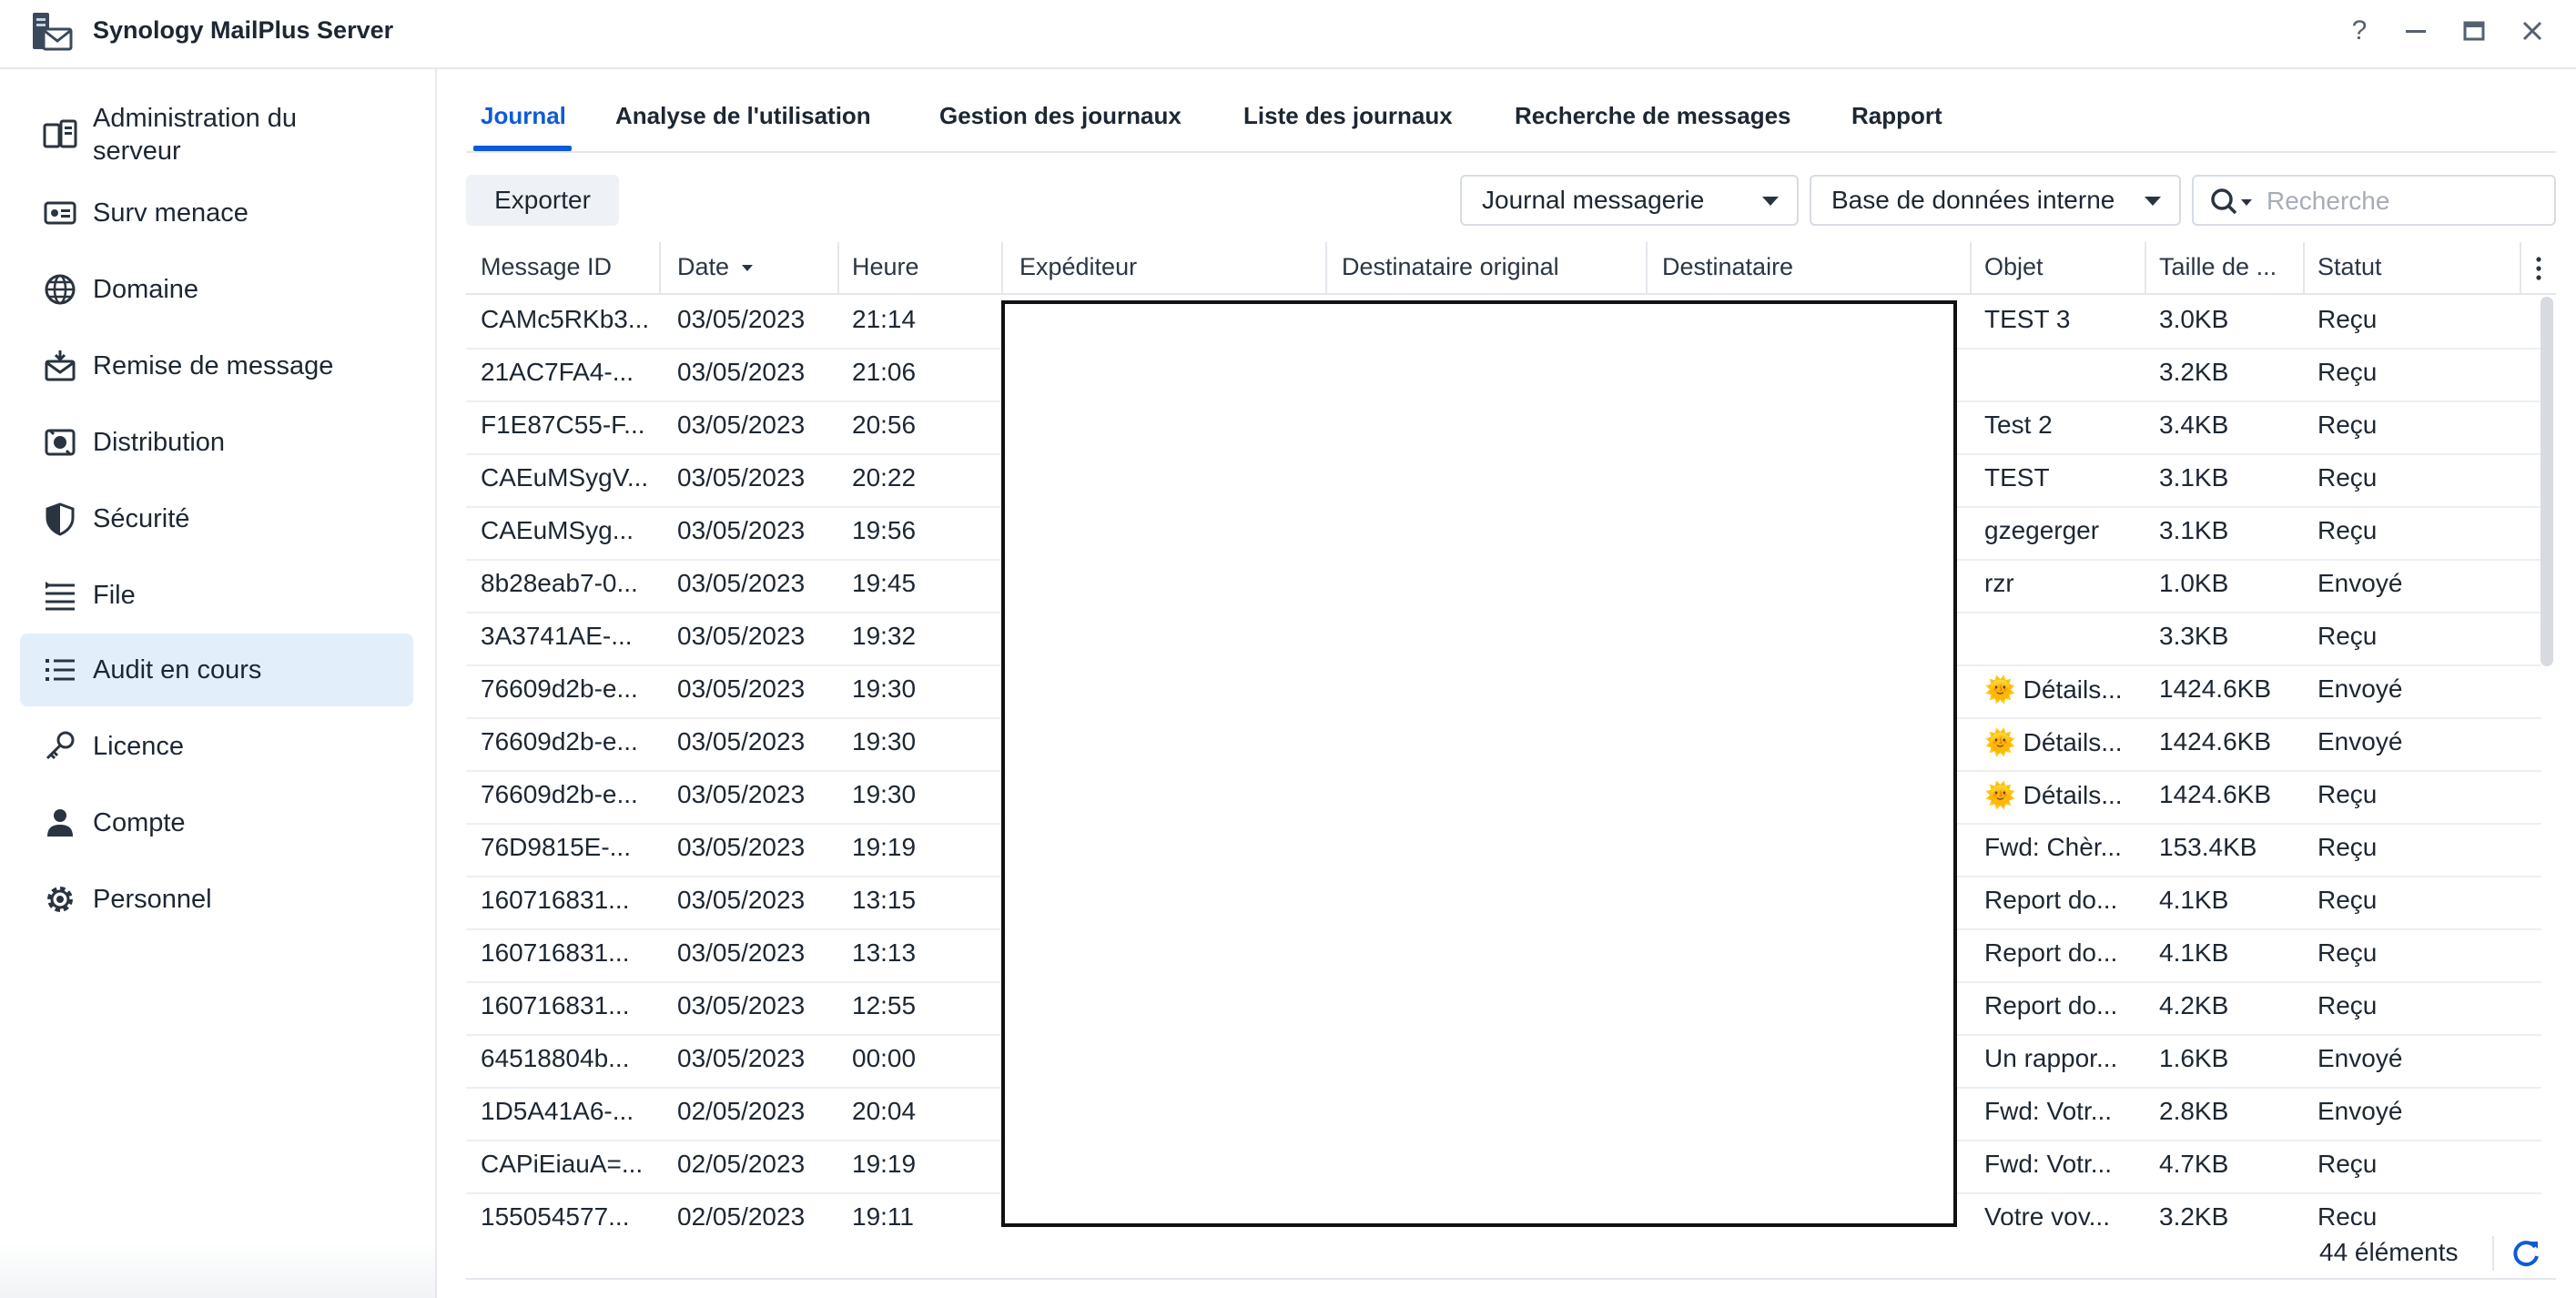 The height and width of the screenshot is (1298, 2576). Describe the element at coordinates (2194, 319) in the screenshot. I see `cell-size: 3.0KB` at that location.